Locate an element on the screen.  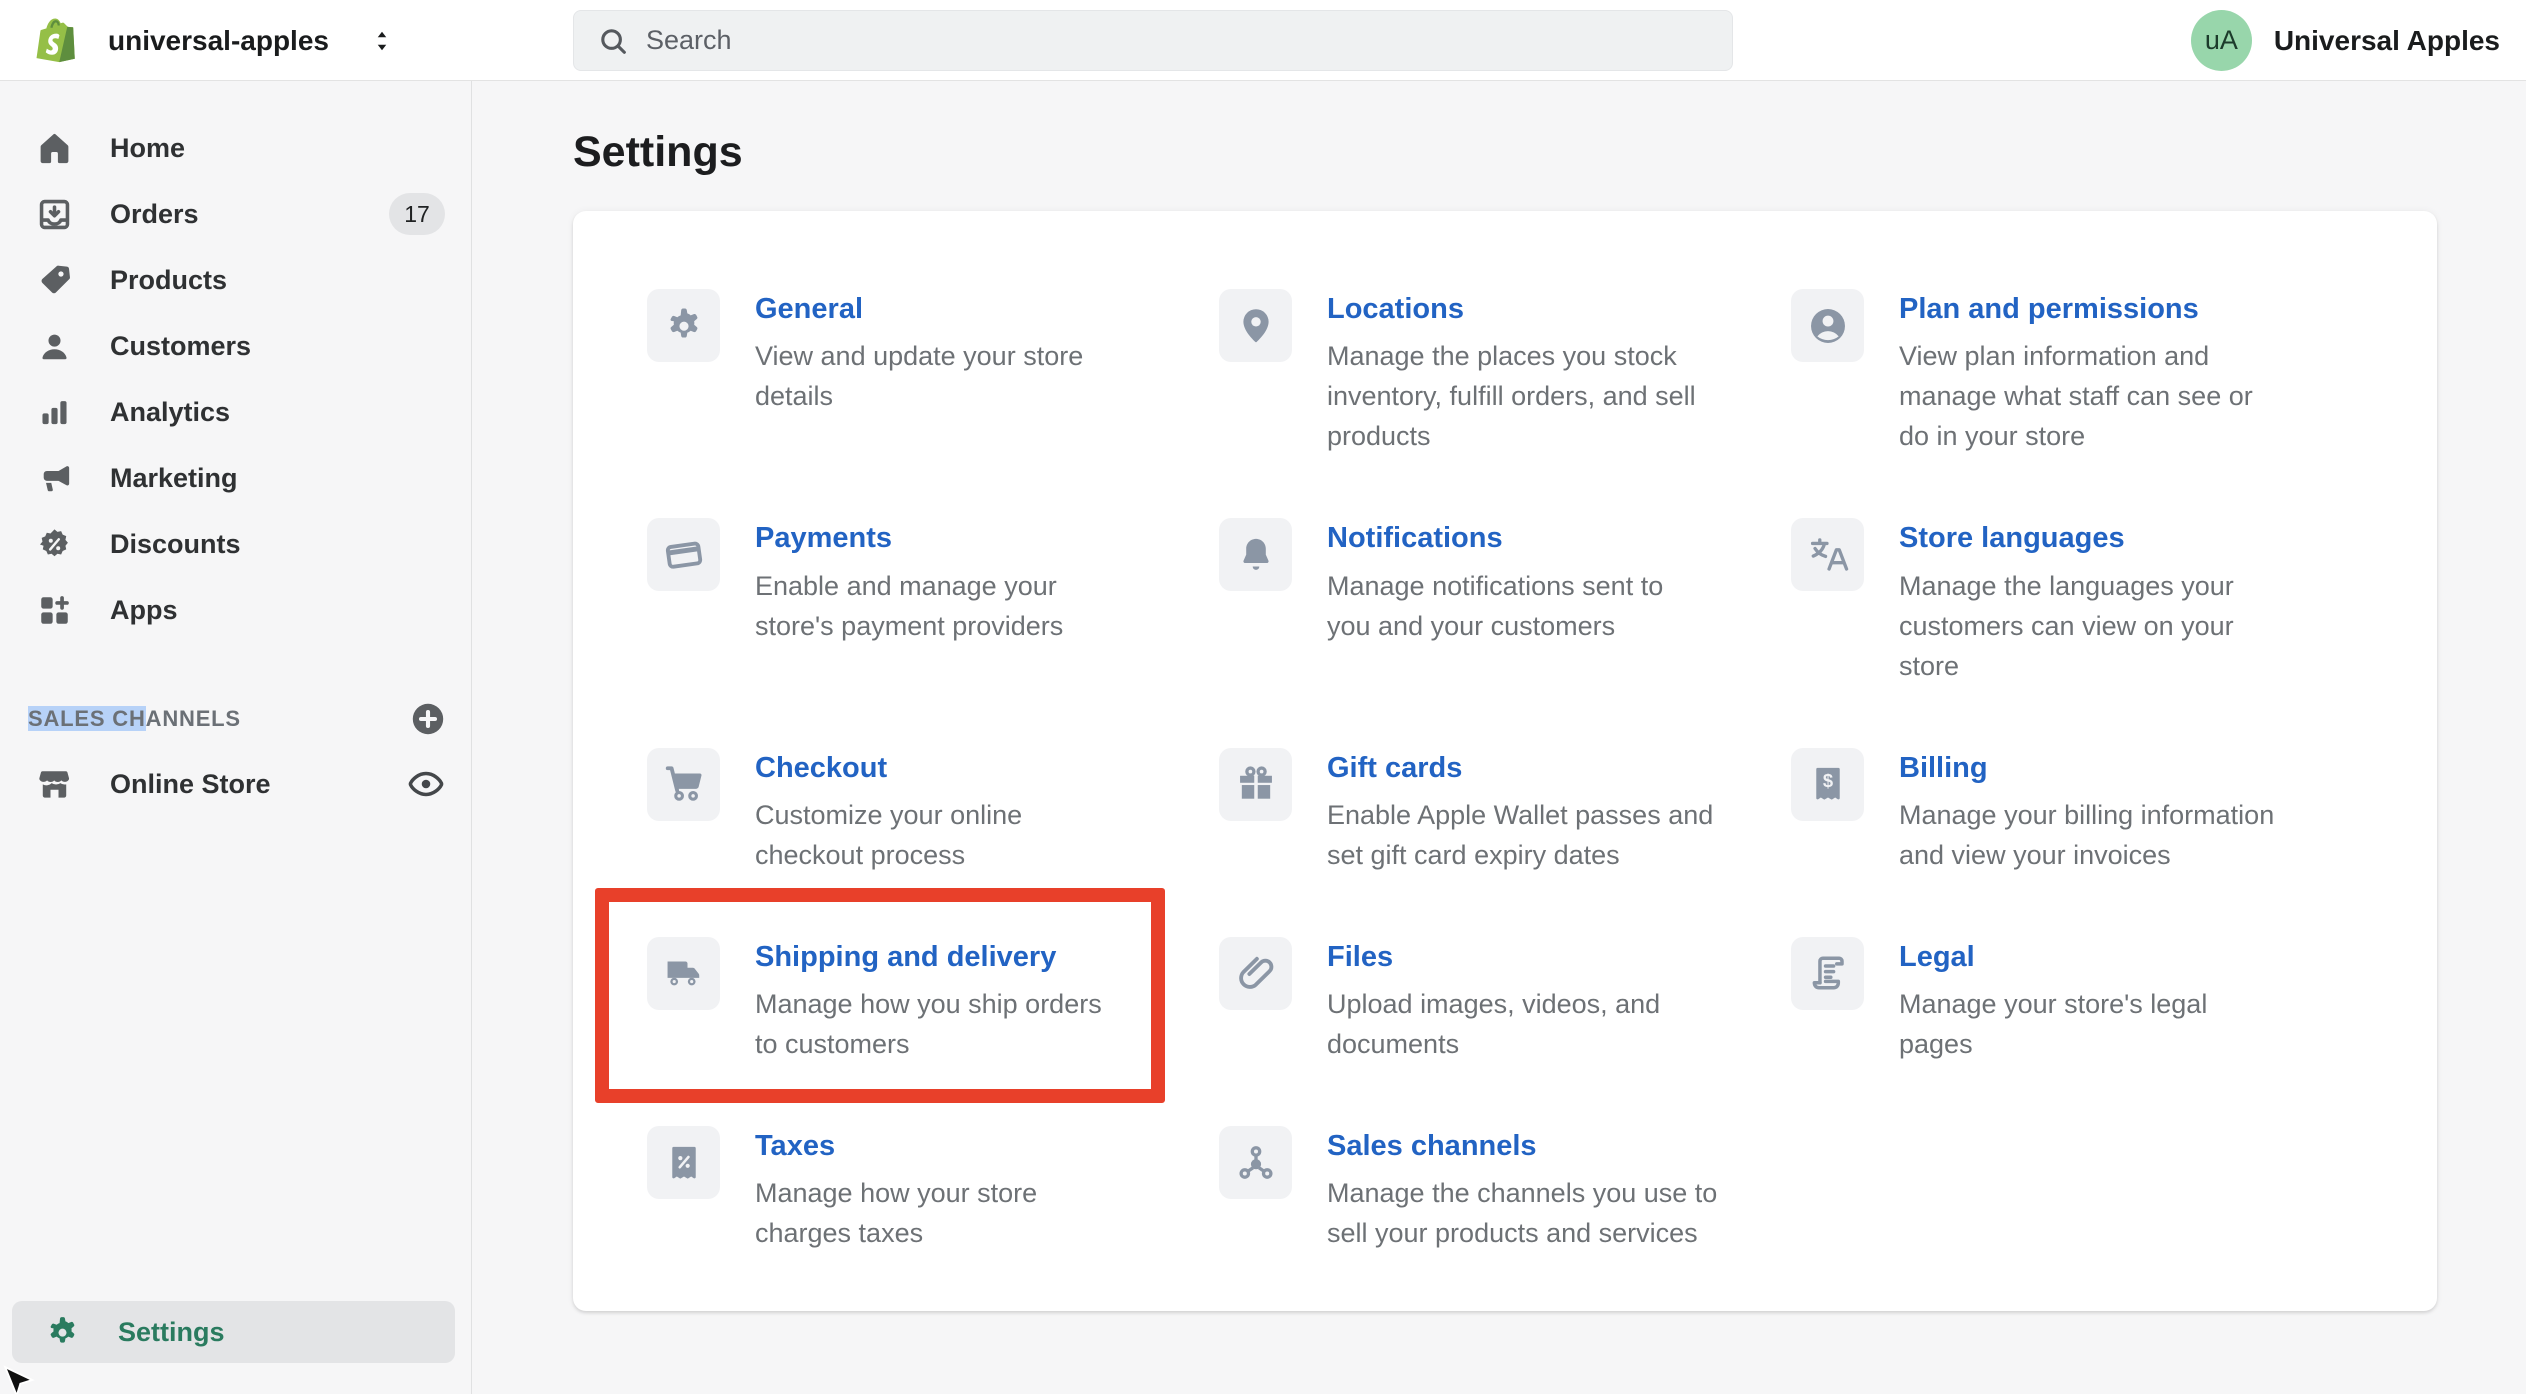
apps-grid-icon is located at coordinates (54, 610).